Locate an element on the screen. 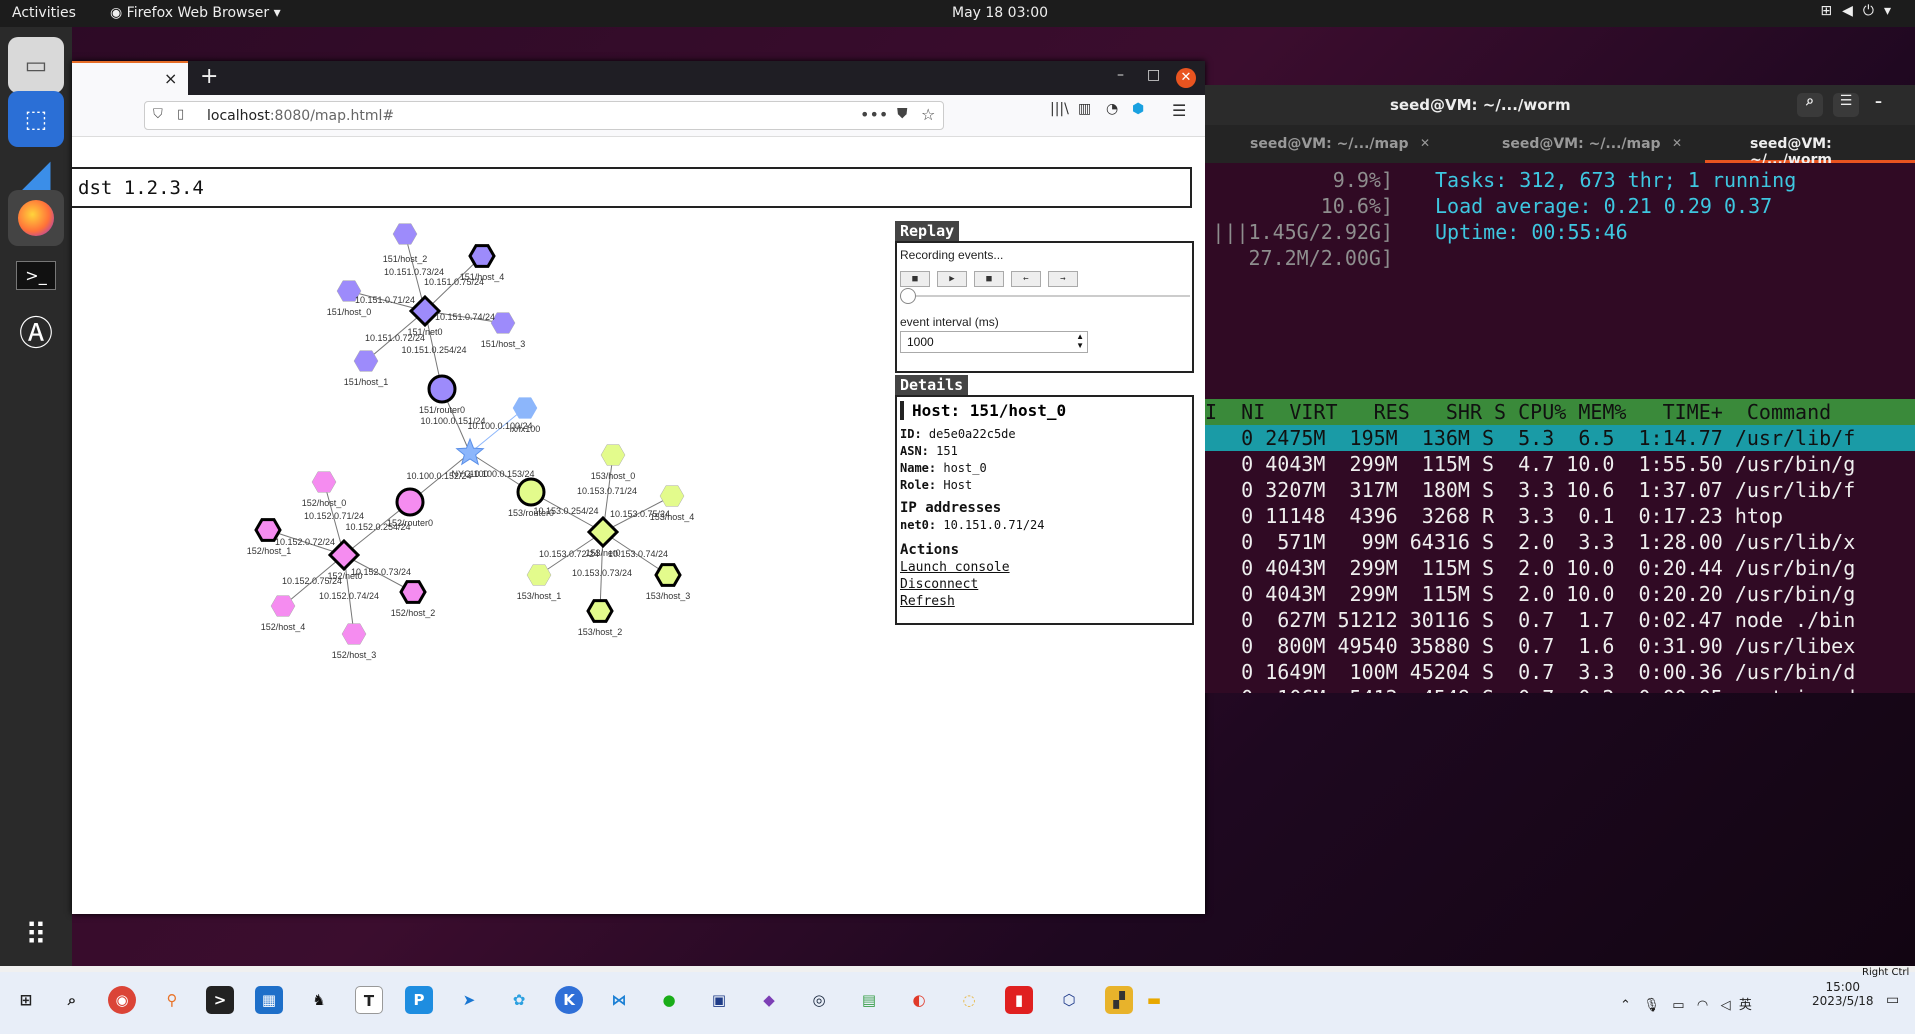 This screenshot has height=1034, width=1915. files-icon: ▭ is located at coordinates (36, 65).